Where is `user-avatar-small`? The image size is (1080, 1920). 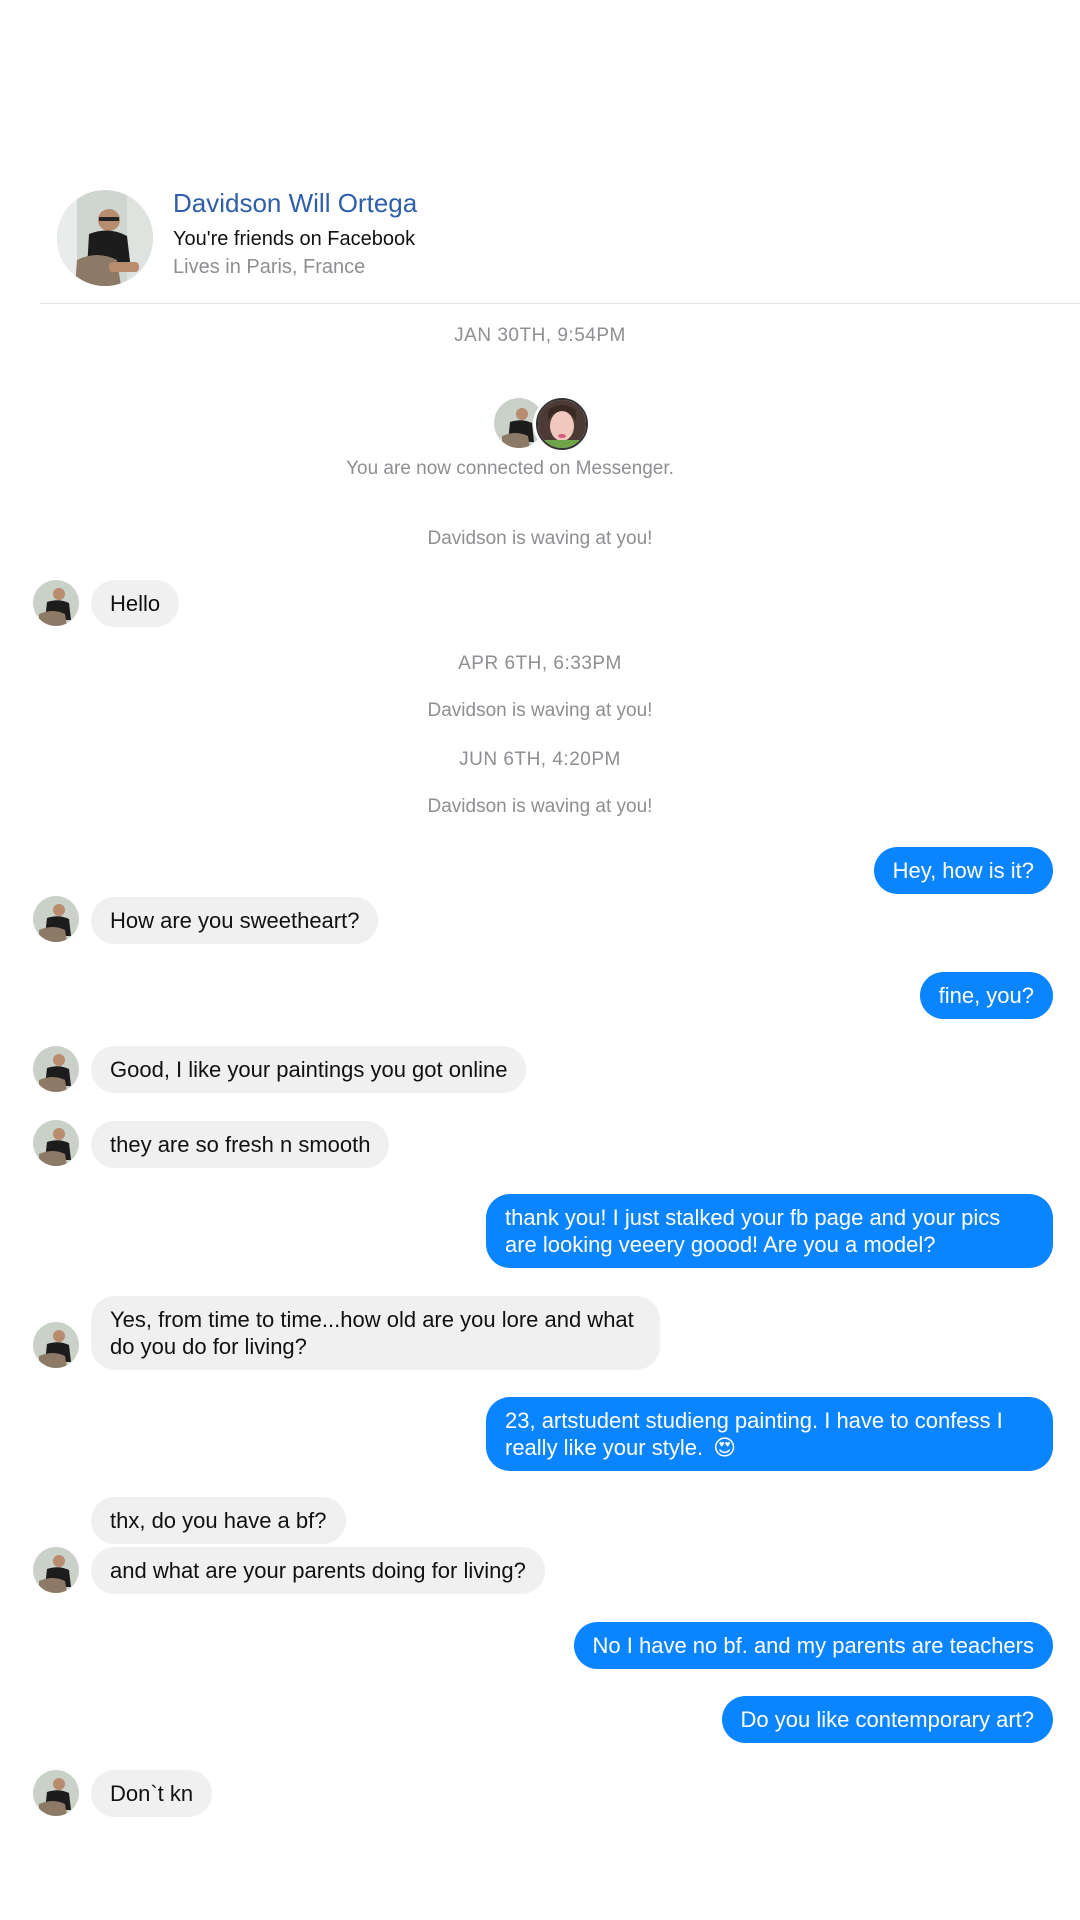
user-avatar-small is located at coordinates (562, 424).